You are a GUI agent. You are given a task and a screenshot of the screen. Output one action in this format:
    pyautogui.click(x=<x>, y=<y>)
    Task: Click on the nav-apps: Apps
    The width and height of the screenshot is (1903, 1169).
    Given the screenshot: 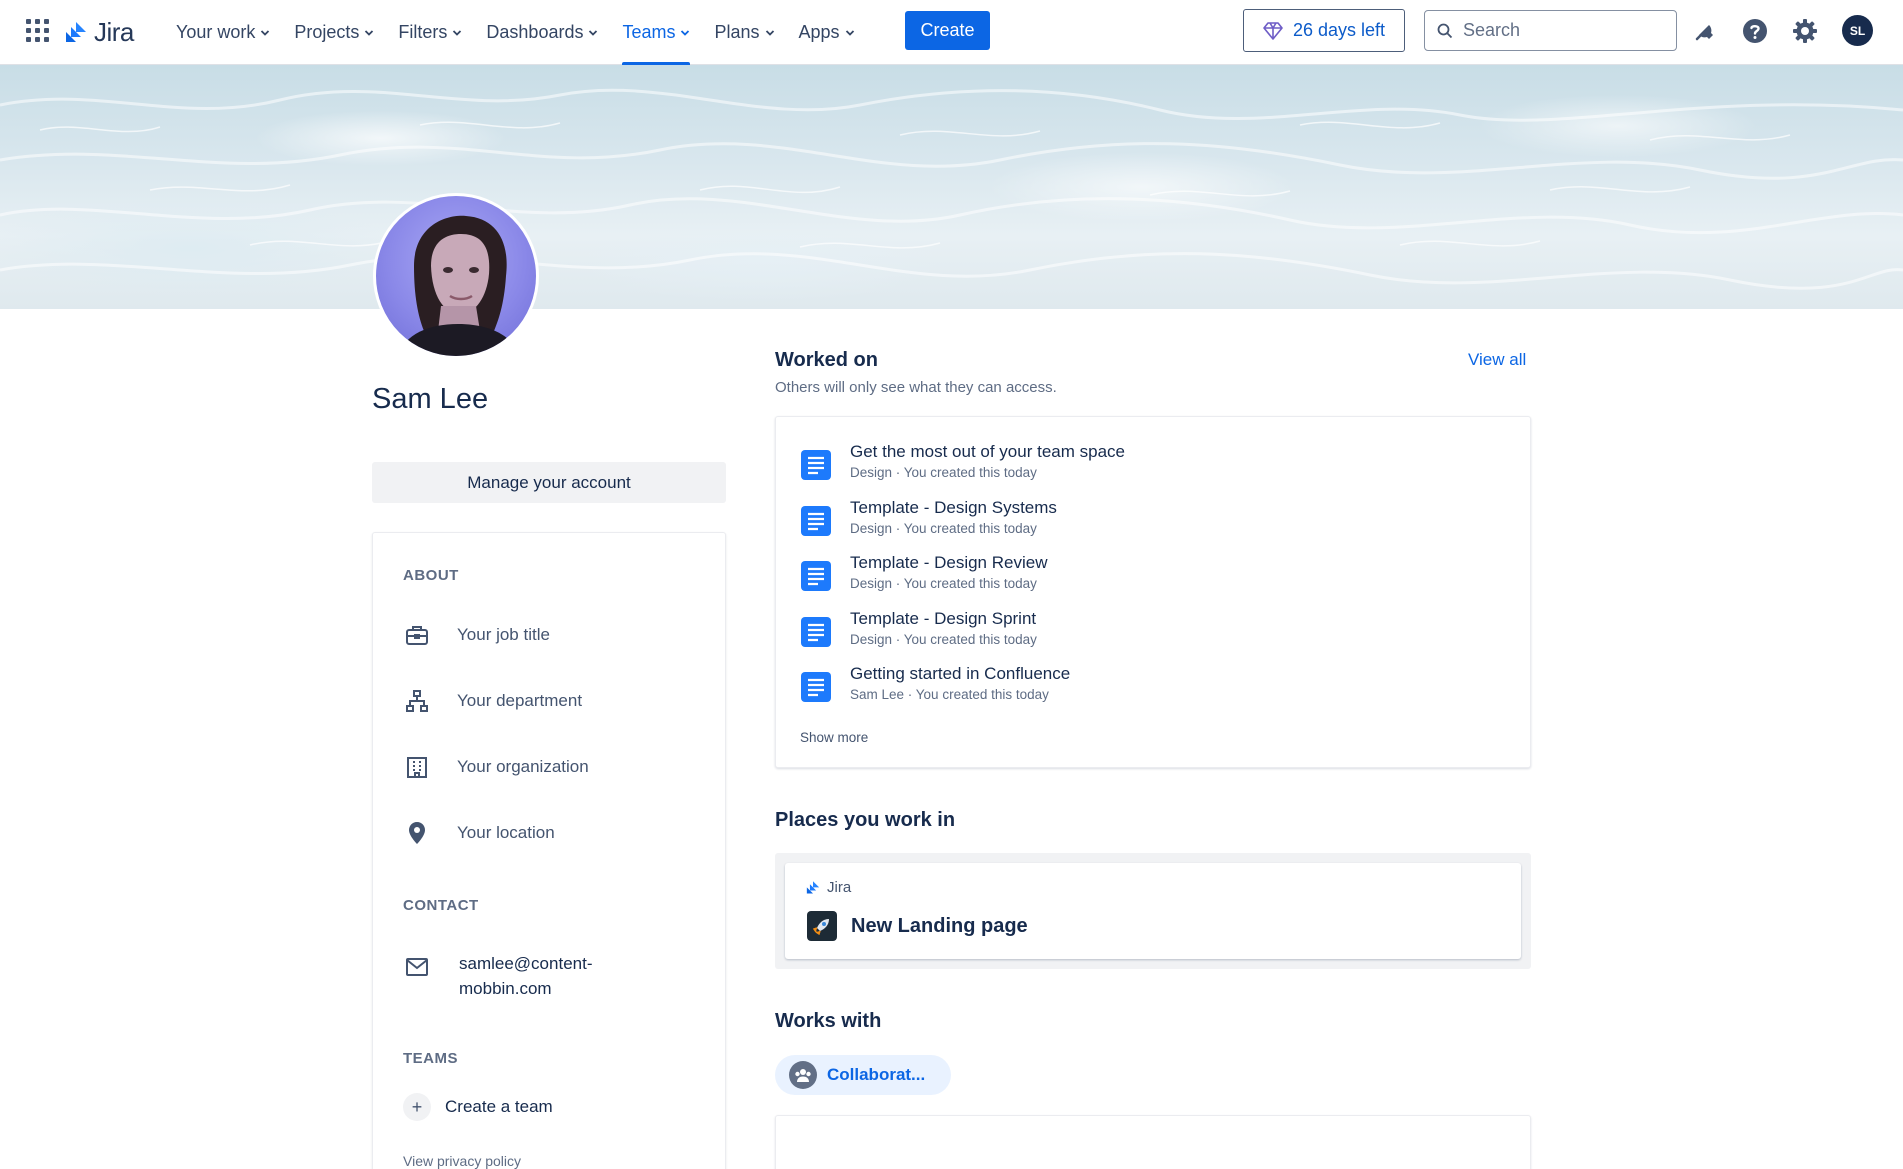 What is the action you would take?
    pyautogui.click(x=827, y=32)
    